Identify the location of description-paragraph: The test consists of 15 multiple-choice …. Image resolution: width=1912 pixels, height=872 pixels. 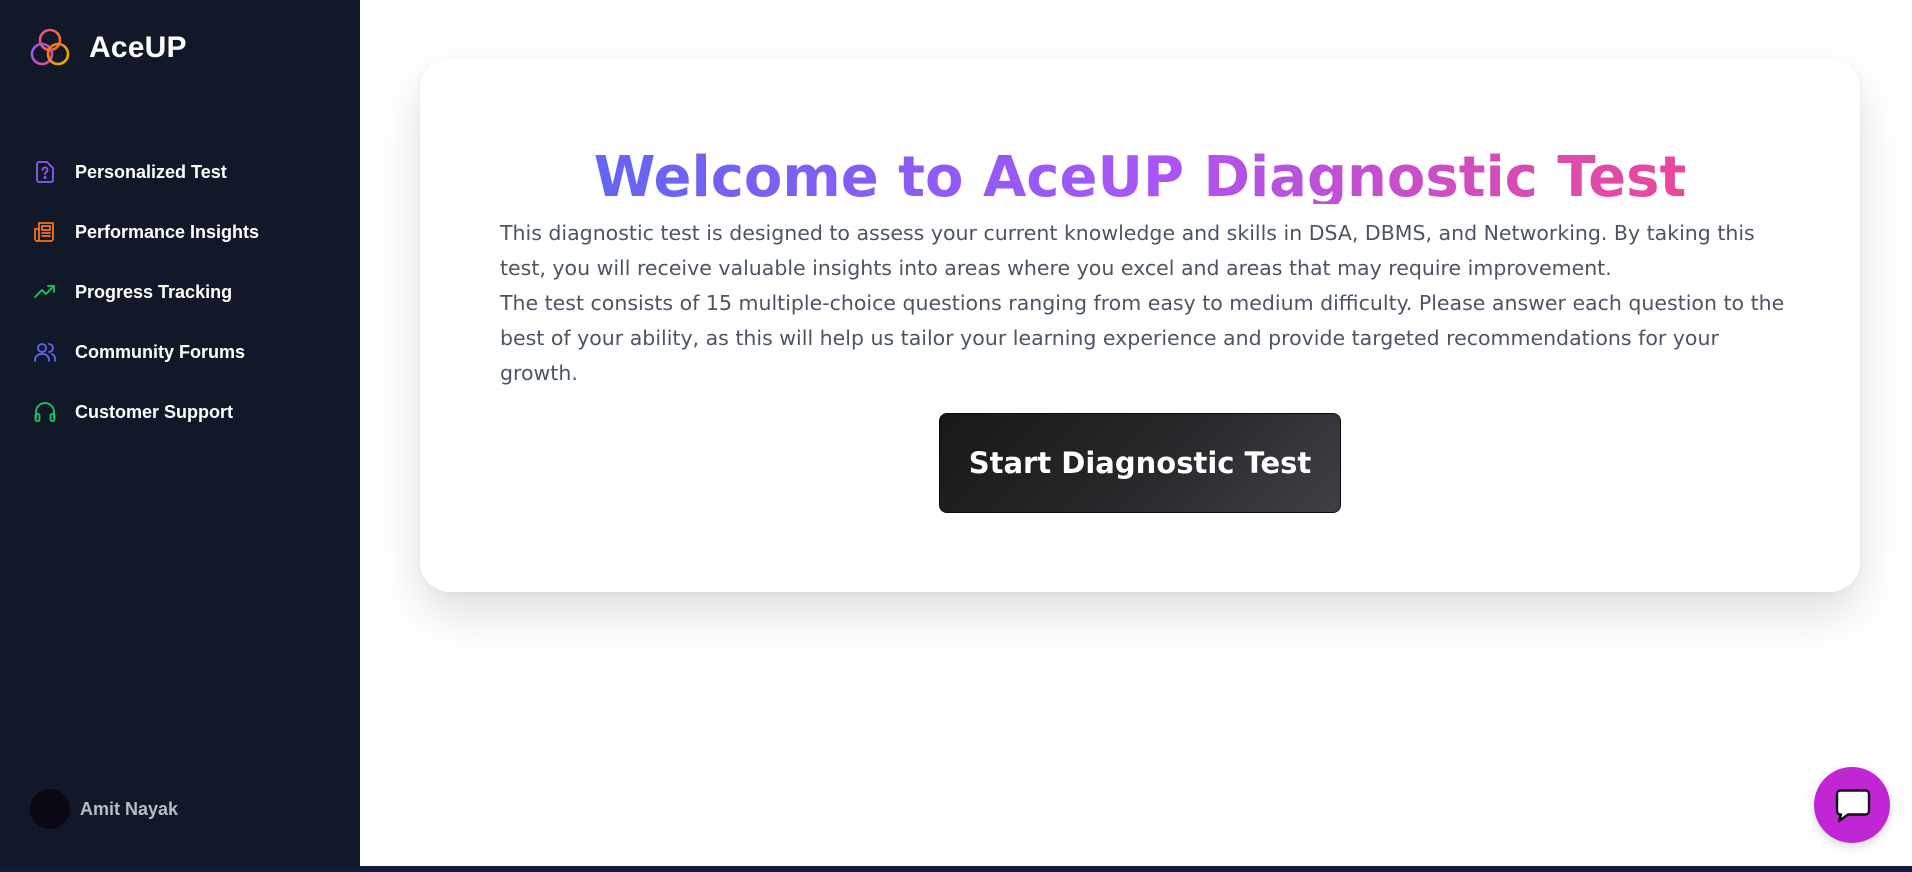
(1142, 338).